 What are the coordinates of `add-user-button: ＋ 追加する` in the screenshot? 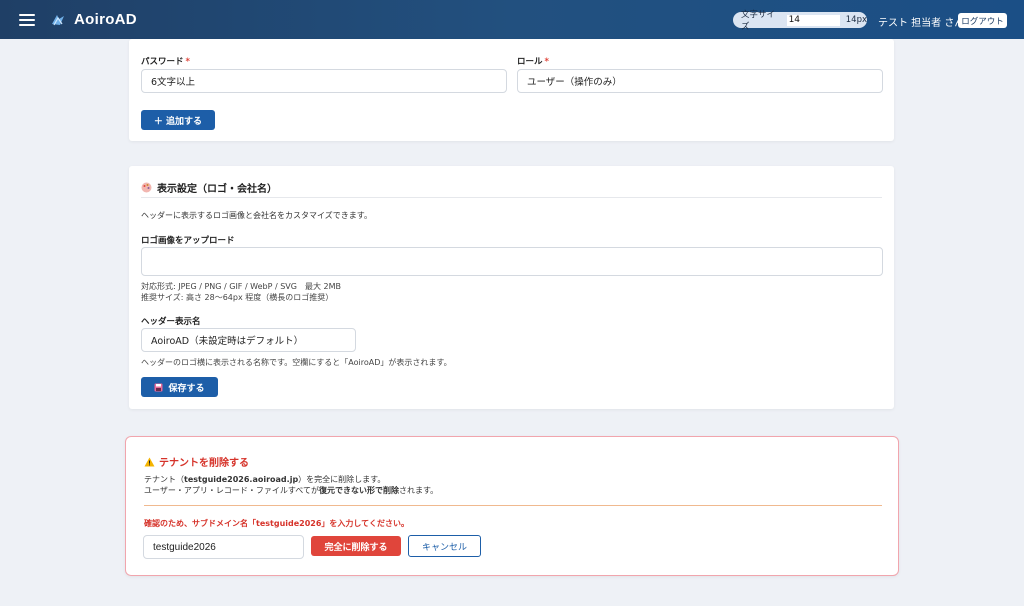 It's located at (178, 120).